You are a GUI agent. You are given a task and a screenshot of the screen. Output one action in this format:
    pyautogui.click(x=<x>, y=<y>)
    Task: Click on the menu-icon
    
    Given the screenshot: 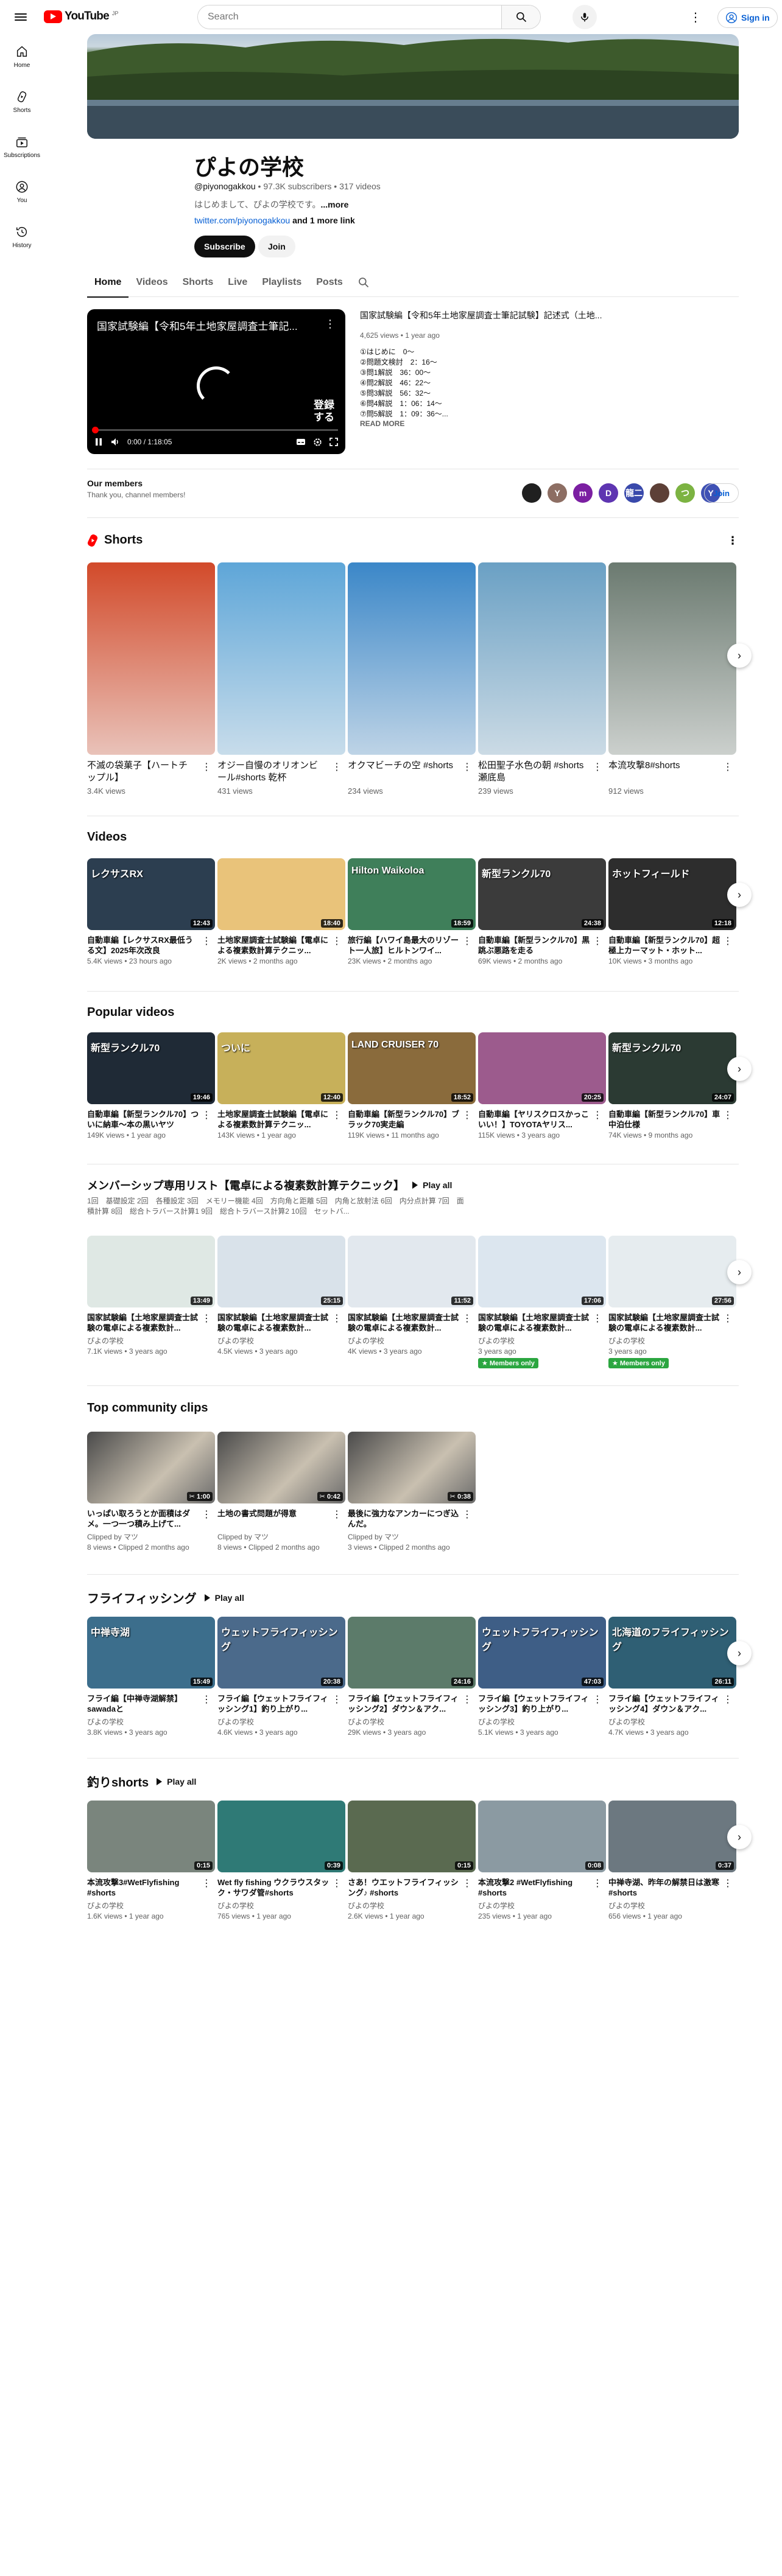 What is the action you would take?
    pyautogui.click(x=20, y=17)
    